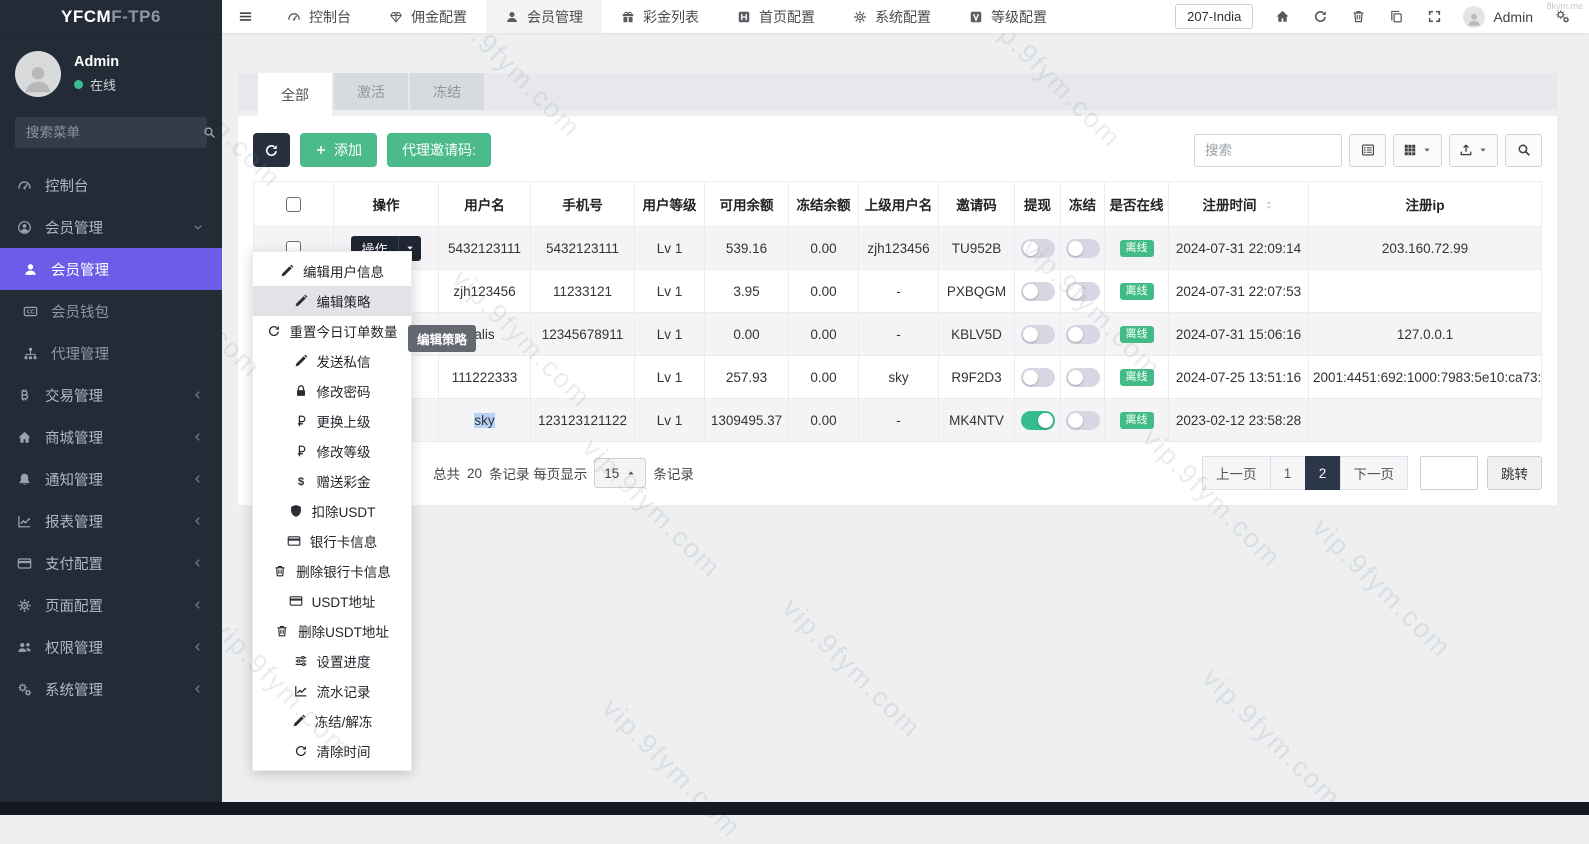  I want to click on hamburger-icon, so click(245, 16).